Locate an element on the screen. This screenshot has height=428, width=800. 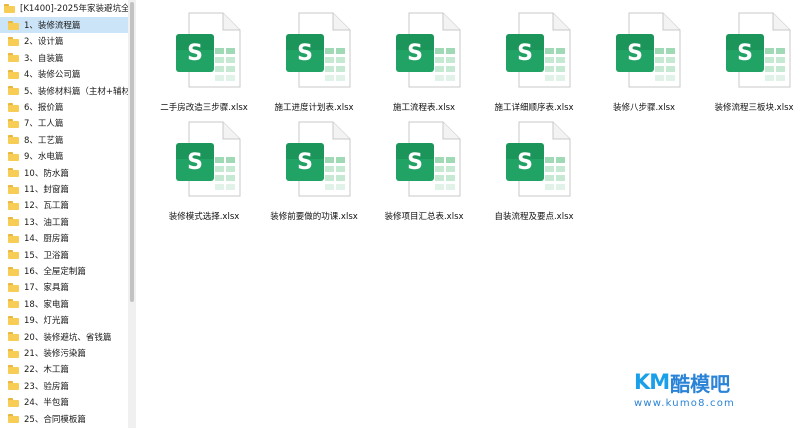
sidebar-folder-label: 6、报价篇 is located at coordinates (44, 108).